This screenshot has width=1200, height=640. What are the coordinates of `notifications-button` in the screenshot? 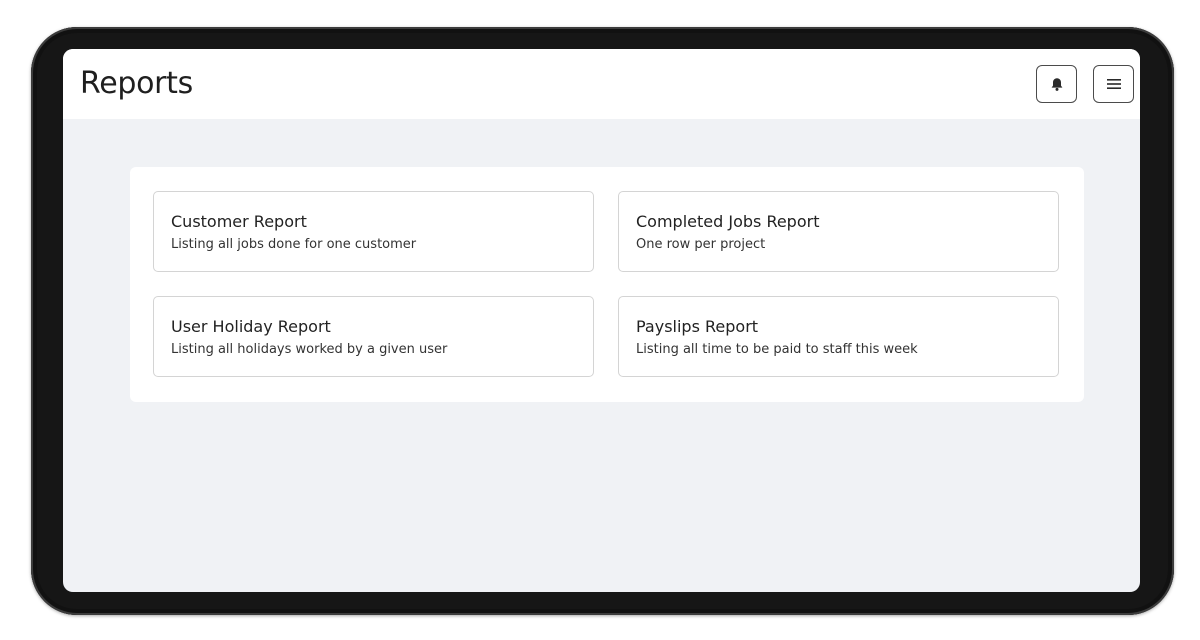 It's located at (1056, 84).